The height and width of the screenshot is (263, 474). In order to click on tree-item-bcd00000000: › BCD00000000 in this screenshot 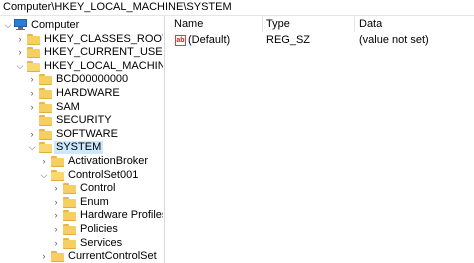, I will do `click(81, 79)`.